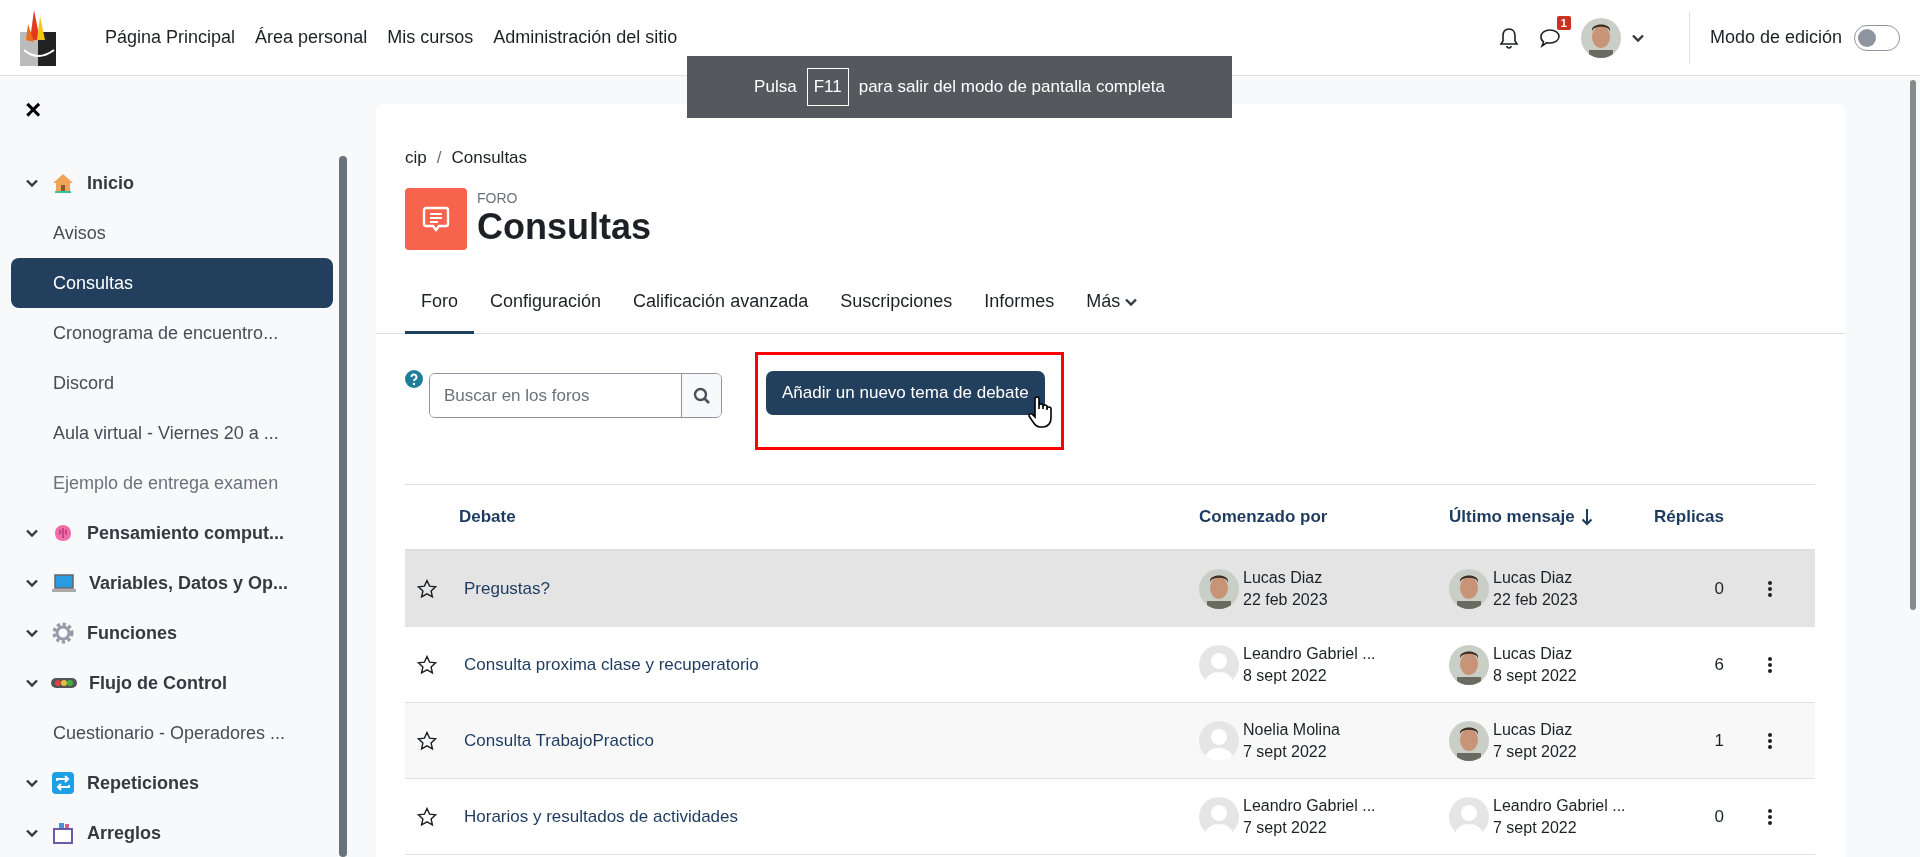  I want to click on nav-link: Mis cursos, so click(430, 37).